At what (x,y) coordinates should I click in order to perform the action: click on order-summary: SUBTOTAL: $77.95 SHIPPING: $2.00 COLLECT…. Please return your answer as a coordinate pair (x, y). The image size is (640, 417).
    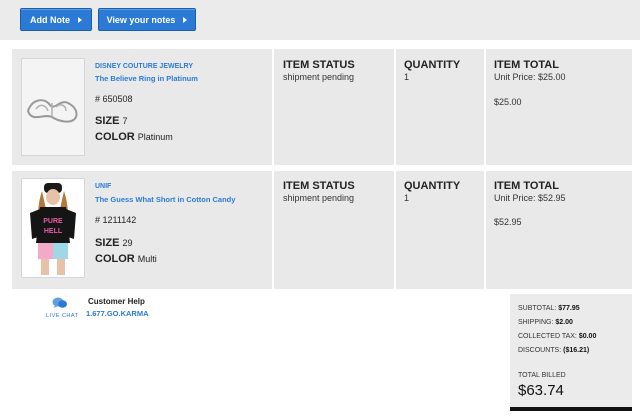
    Looking at the image, I should click on (571, 352).